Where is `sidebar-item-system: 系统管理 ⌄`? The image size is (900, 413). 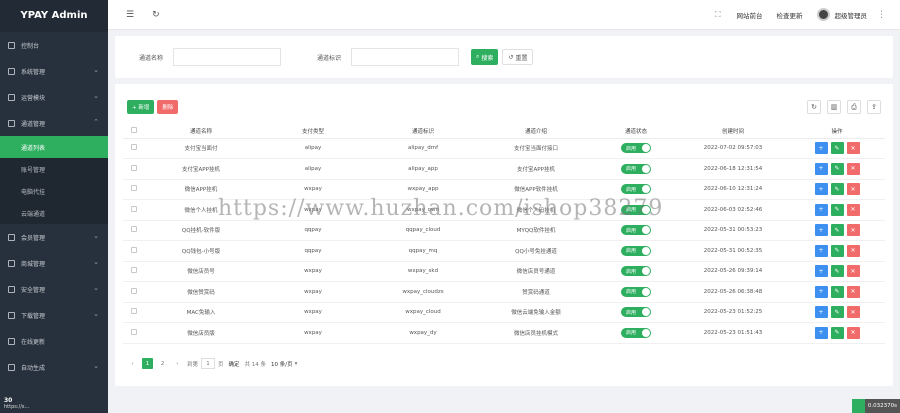 sidebar-item-system: 系统管理 ⌄ is located at coordinates (54, 71).